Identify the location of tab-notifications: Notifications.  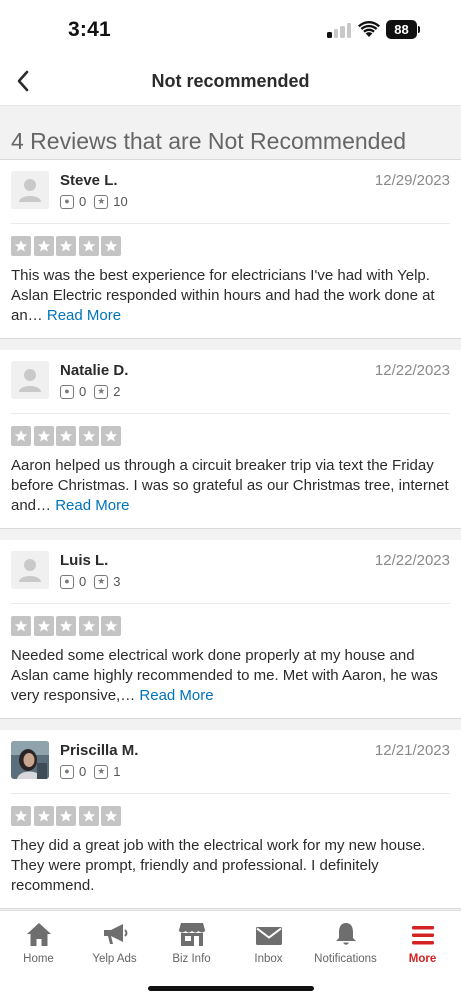
(345, 942).